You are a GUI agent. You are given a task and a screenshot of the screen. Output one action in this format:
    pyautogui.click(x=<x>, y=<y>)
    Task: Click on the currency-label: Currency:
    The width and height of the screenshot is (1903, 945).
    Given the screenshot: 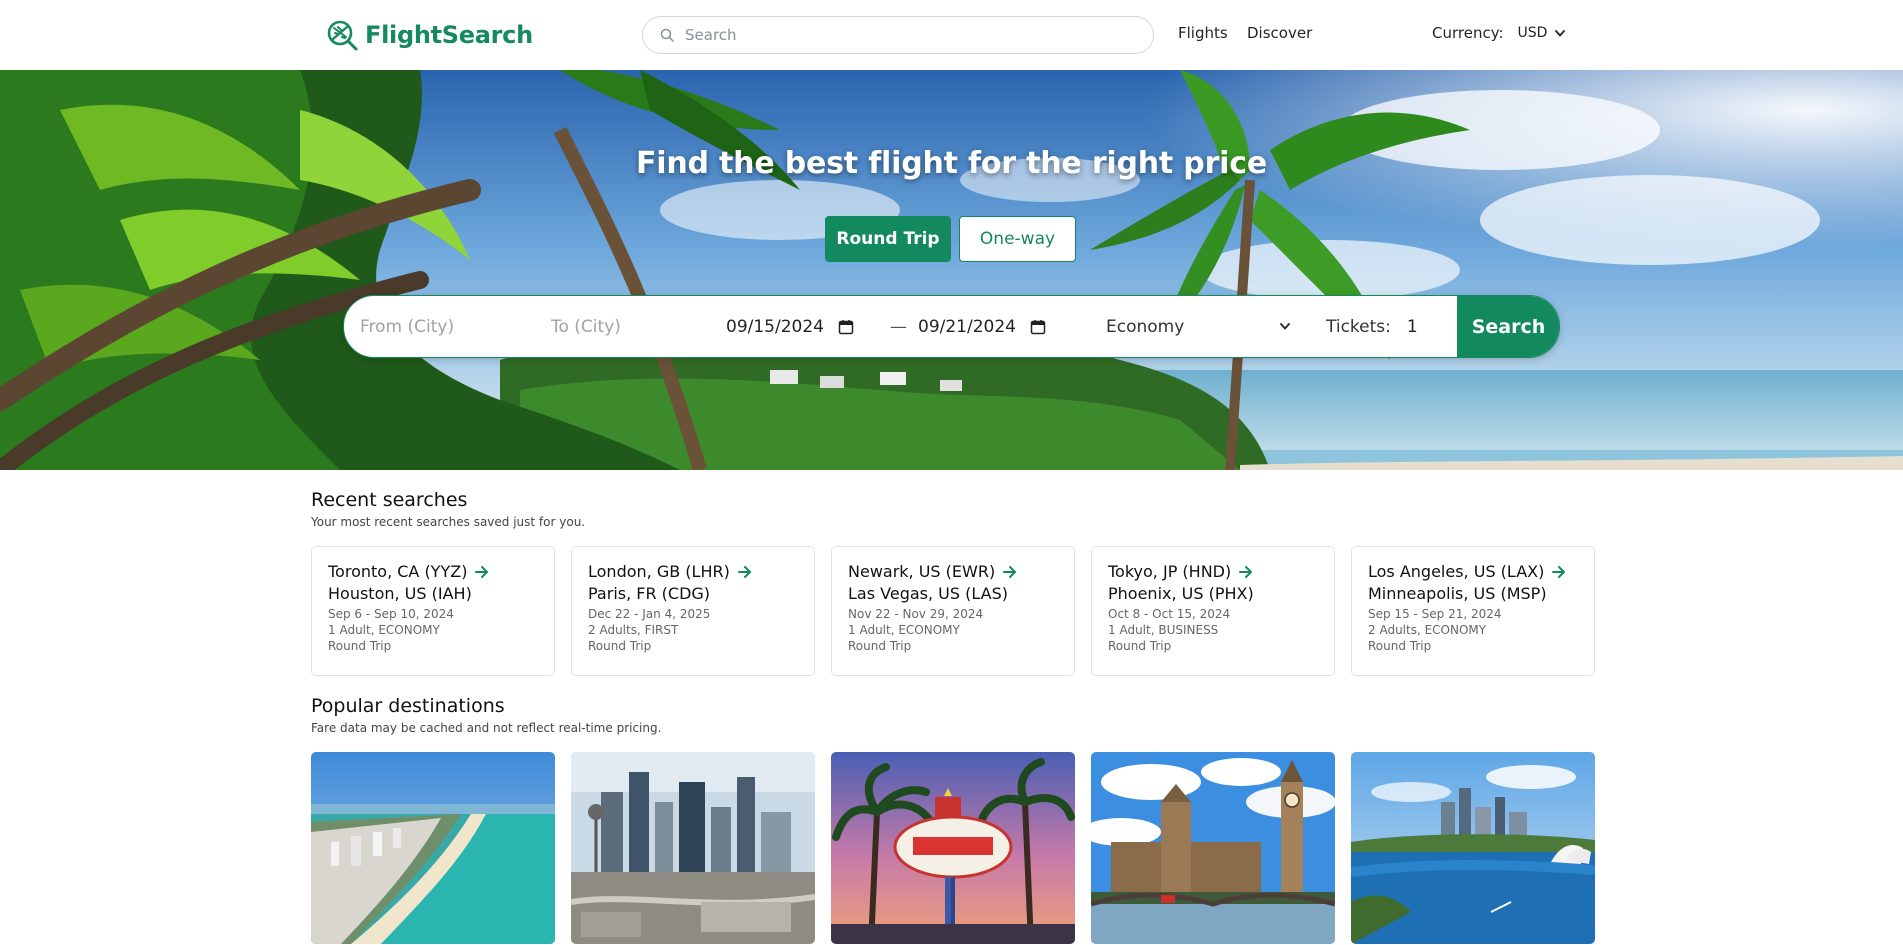 What is the action you would take?
    pyautogui.click(x=1468, y=33)
    